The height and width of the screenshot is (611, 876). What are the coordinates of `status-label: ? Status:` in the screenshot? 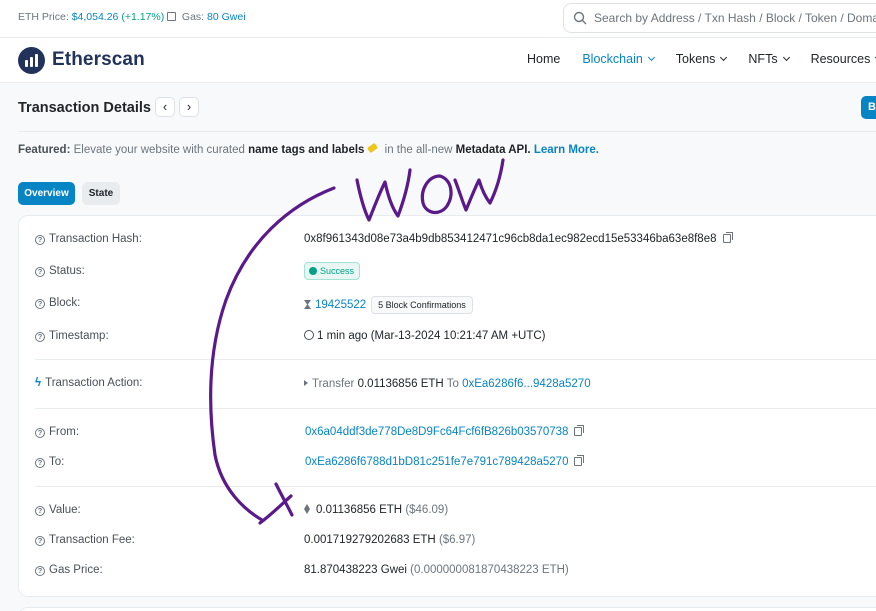 It's located at (60, 271).